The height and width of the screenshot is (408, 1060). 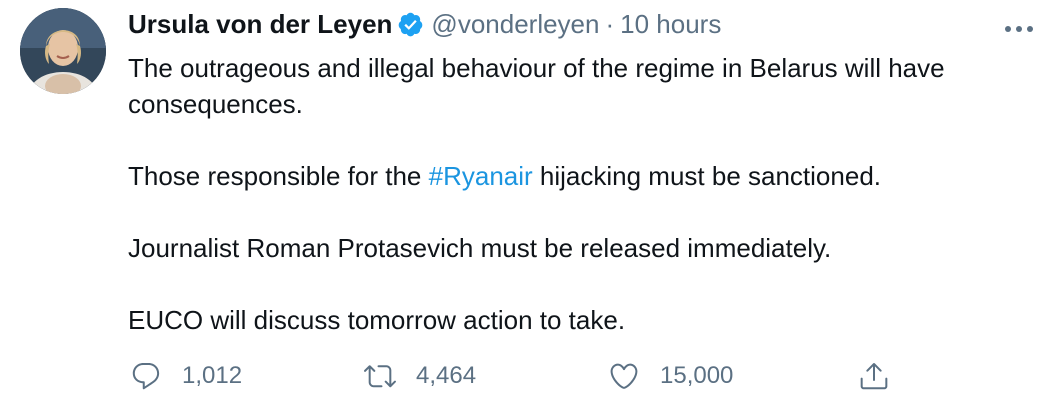 What do you see at coordinates (380, 376) in the screenshot?
I see `retweet-icon` at bounding box center [380, 376].